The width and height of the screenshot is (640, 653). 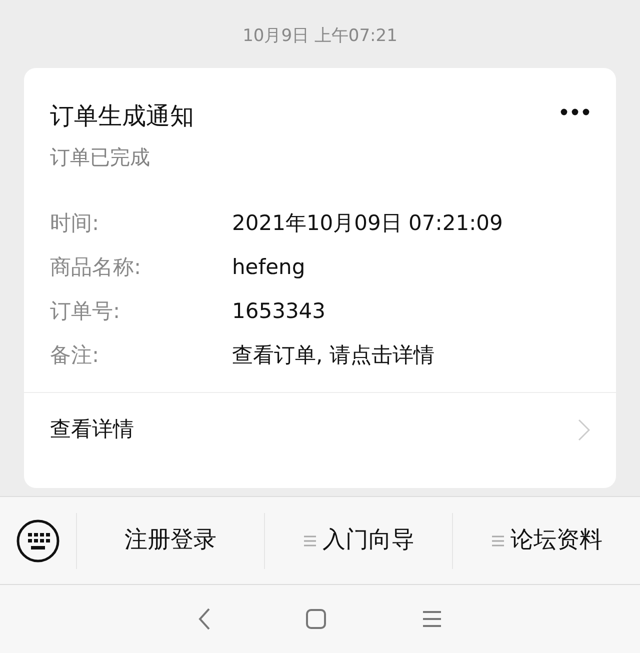 I want to click on field-label: 备注:, so click(x=75, y=355).